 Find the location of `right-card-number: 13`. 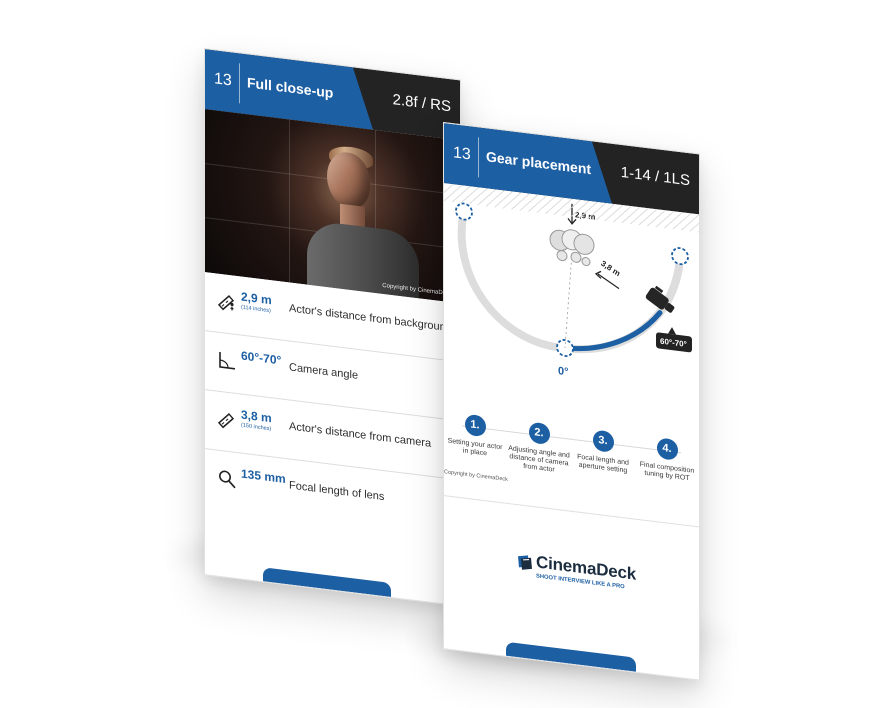

right-card-number: 13 is located at coordinates (462, 154).